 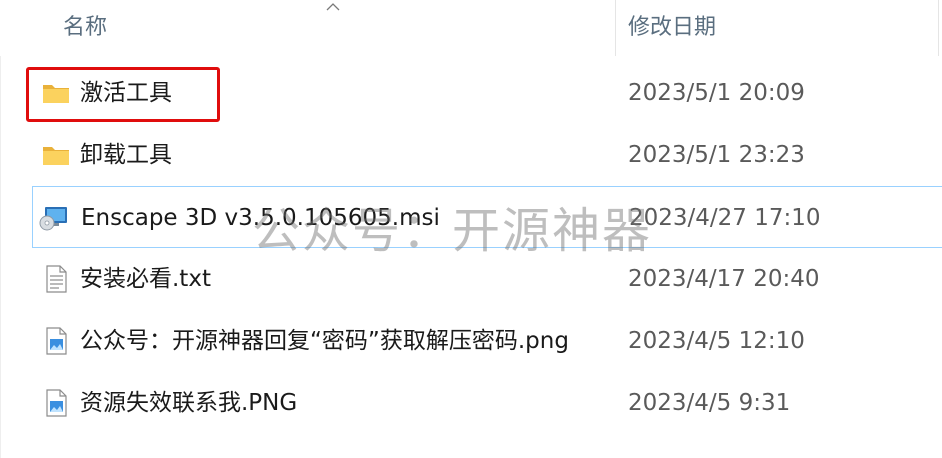 I want to click on text-file-icon, so click(x=56, y=279).